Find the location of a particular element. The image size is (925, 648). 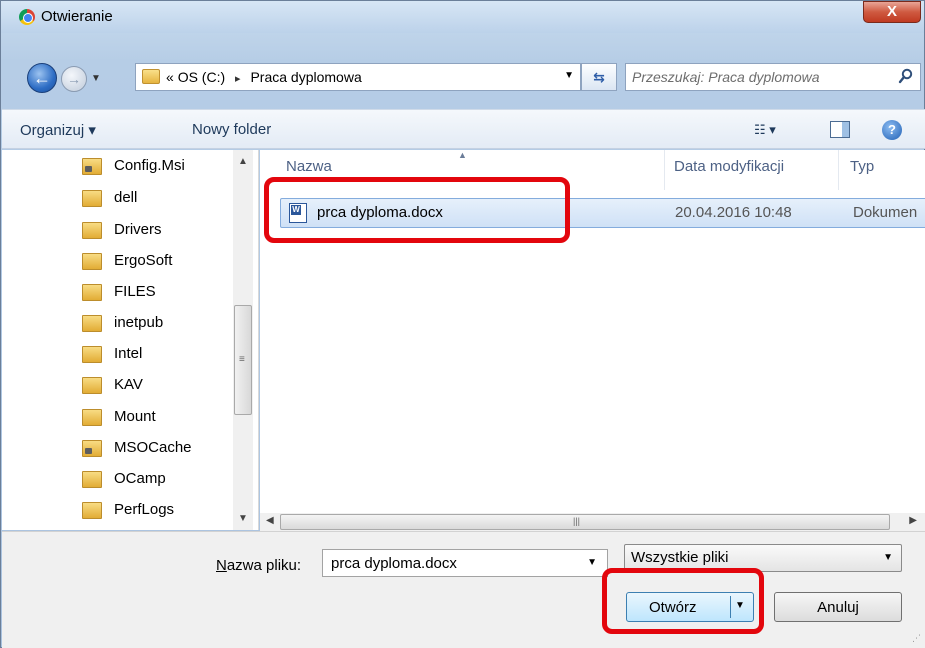

column-header-type: Typ is located at coordinates (862, 166).